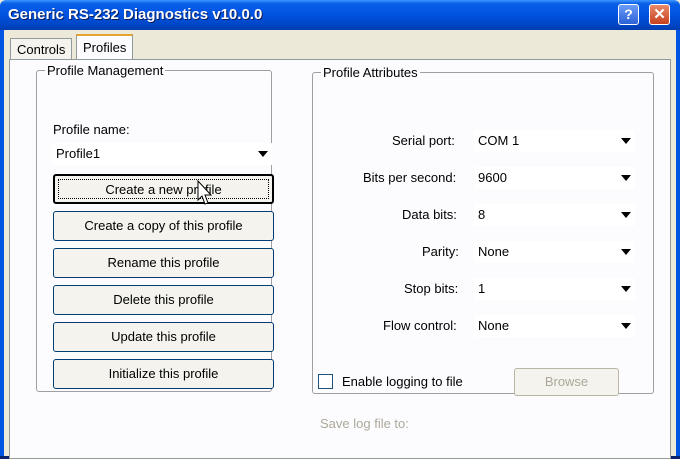 The image size is (680, 459). I want to click on close-button: ✕, so click(659, 14).